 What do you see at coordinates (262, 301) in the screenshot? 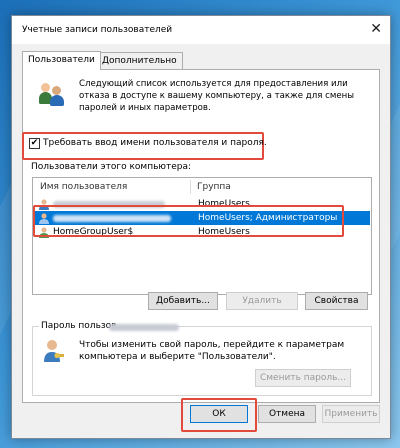
I see `remove-user-button: Удалить` at bounding box center [262, 301].